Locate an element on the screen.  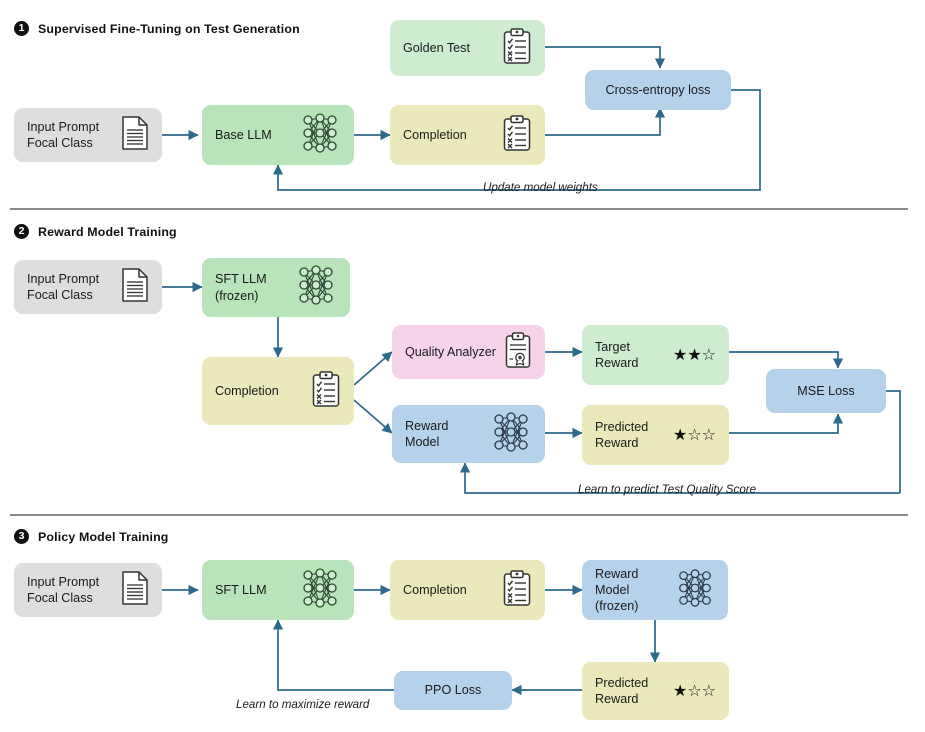
caption-learn-maximize-wrap: Learn to maximize reward is located at coordinates (302, 704).